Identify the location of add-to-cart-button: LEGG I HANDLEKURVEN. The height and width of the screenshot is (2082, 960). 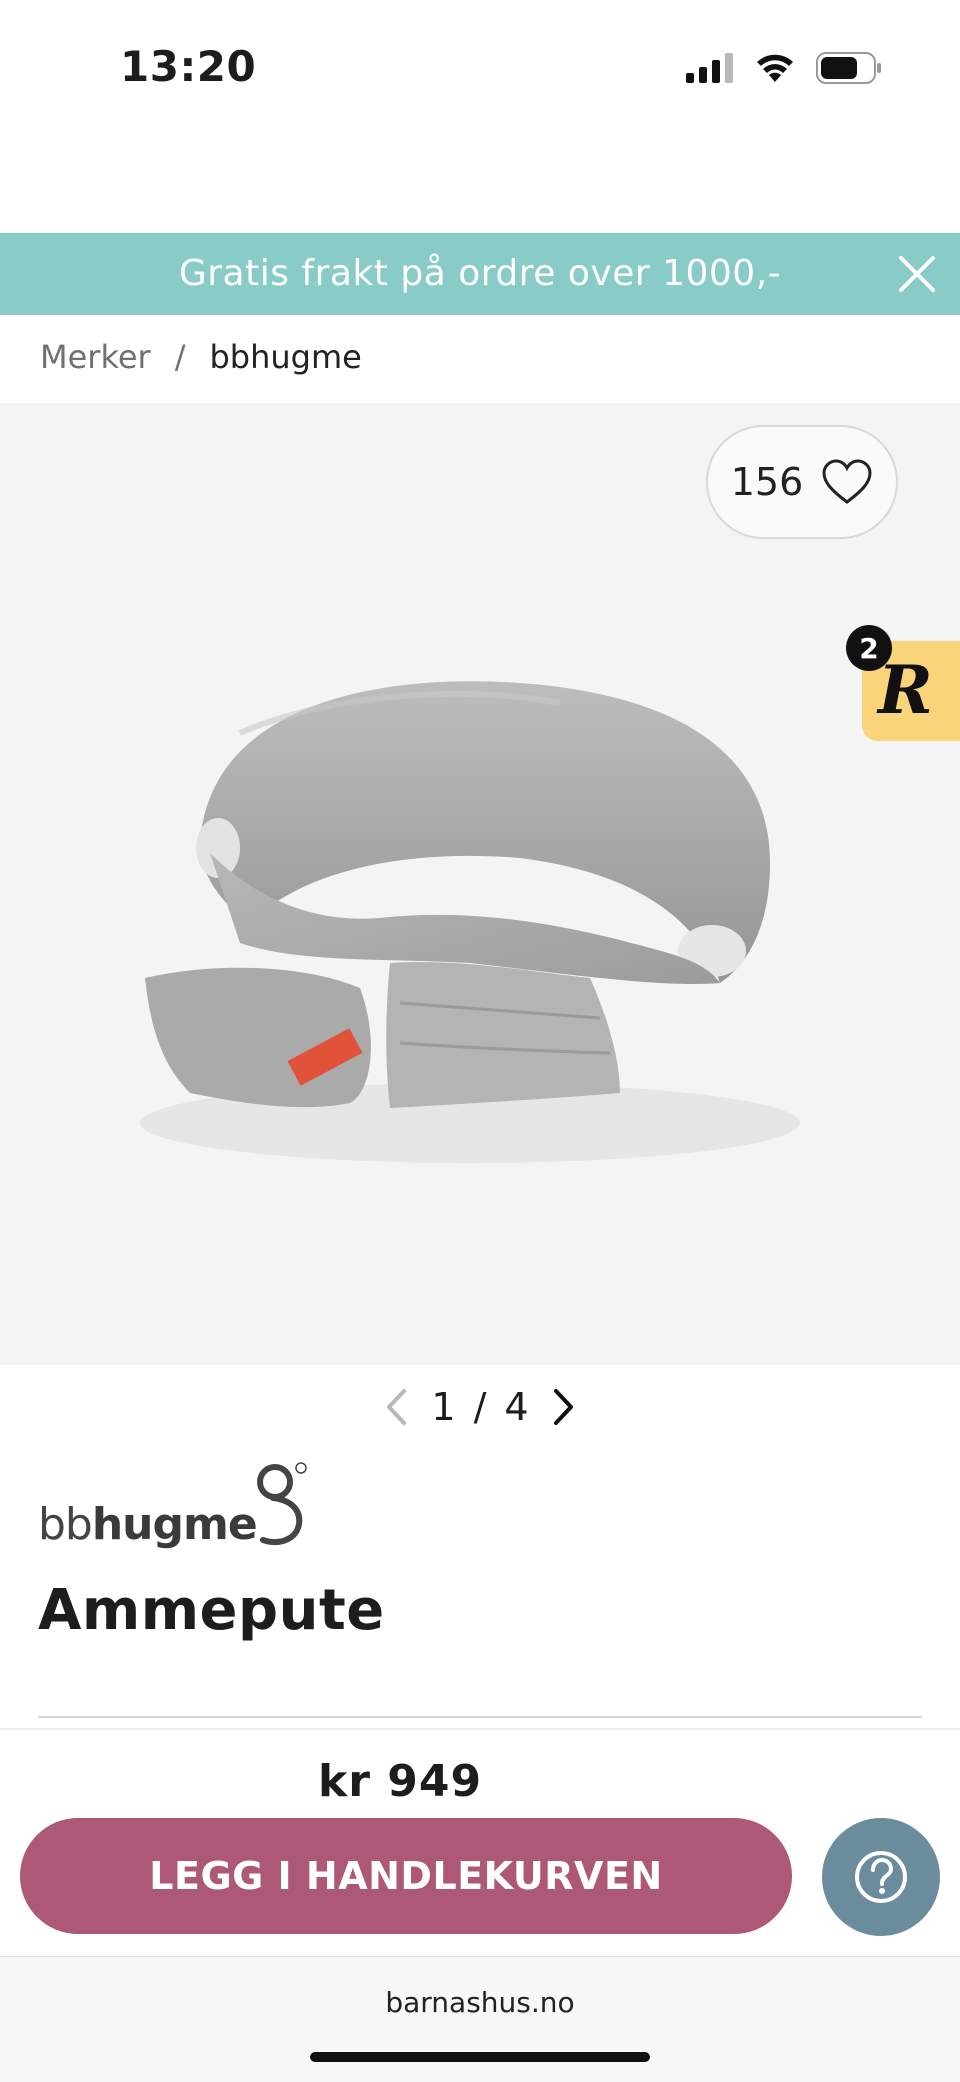
(406, 1876).